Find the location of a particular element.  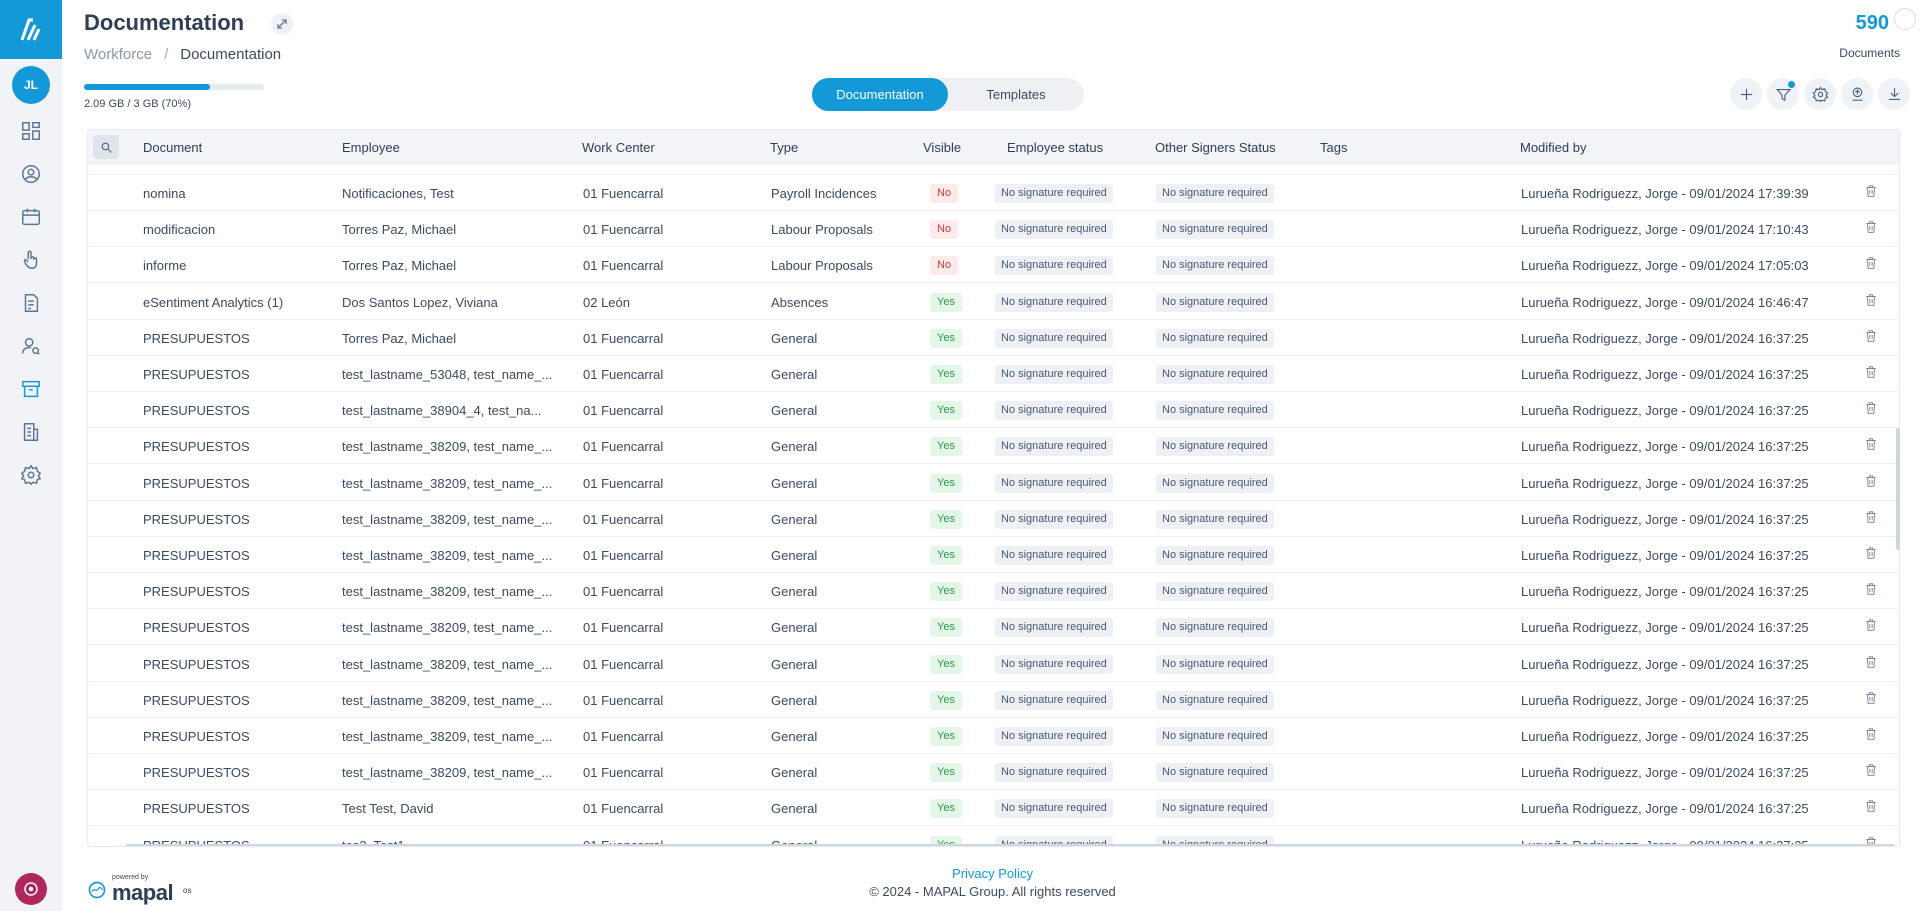

horizontal-scrollbar is located at coordinates (1010, 845).